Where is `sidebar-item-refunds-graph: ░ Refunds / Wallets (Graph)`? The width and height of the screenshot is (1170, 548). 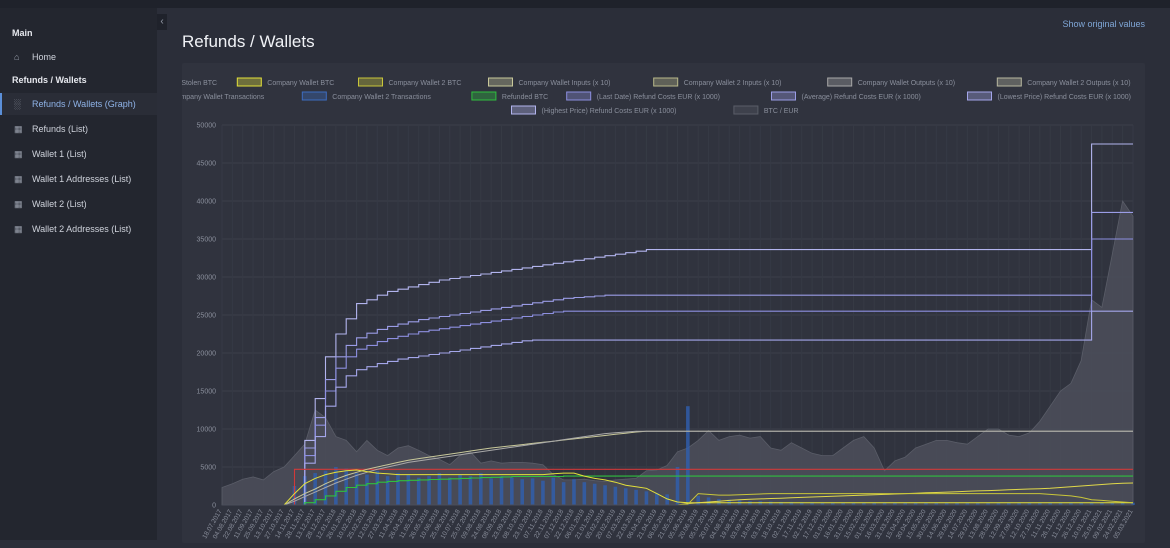 sidebar-item-refunds-graph: ░ Refunds / Wallets (Graph) is located at coordinates (78, 104).